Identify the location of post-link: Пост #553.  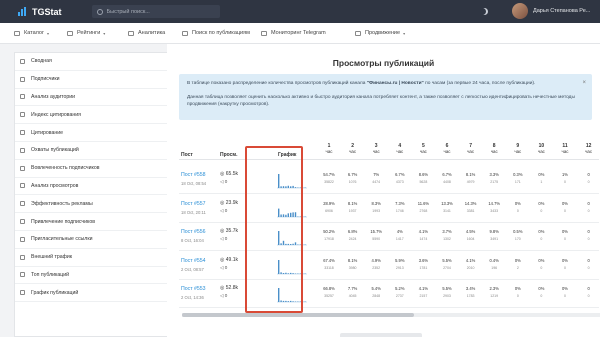
(193, 289).